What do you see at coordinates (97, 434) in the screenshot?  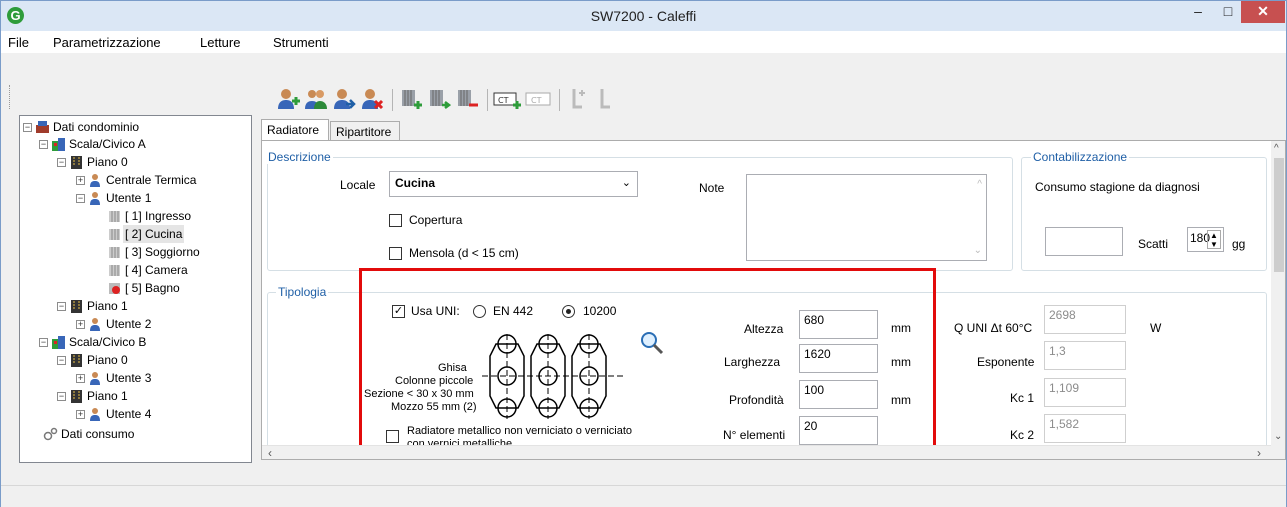 I see `tree-dati-consumo: Dati consumo` at bounding box center [97, 434].